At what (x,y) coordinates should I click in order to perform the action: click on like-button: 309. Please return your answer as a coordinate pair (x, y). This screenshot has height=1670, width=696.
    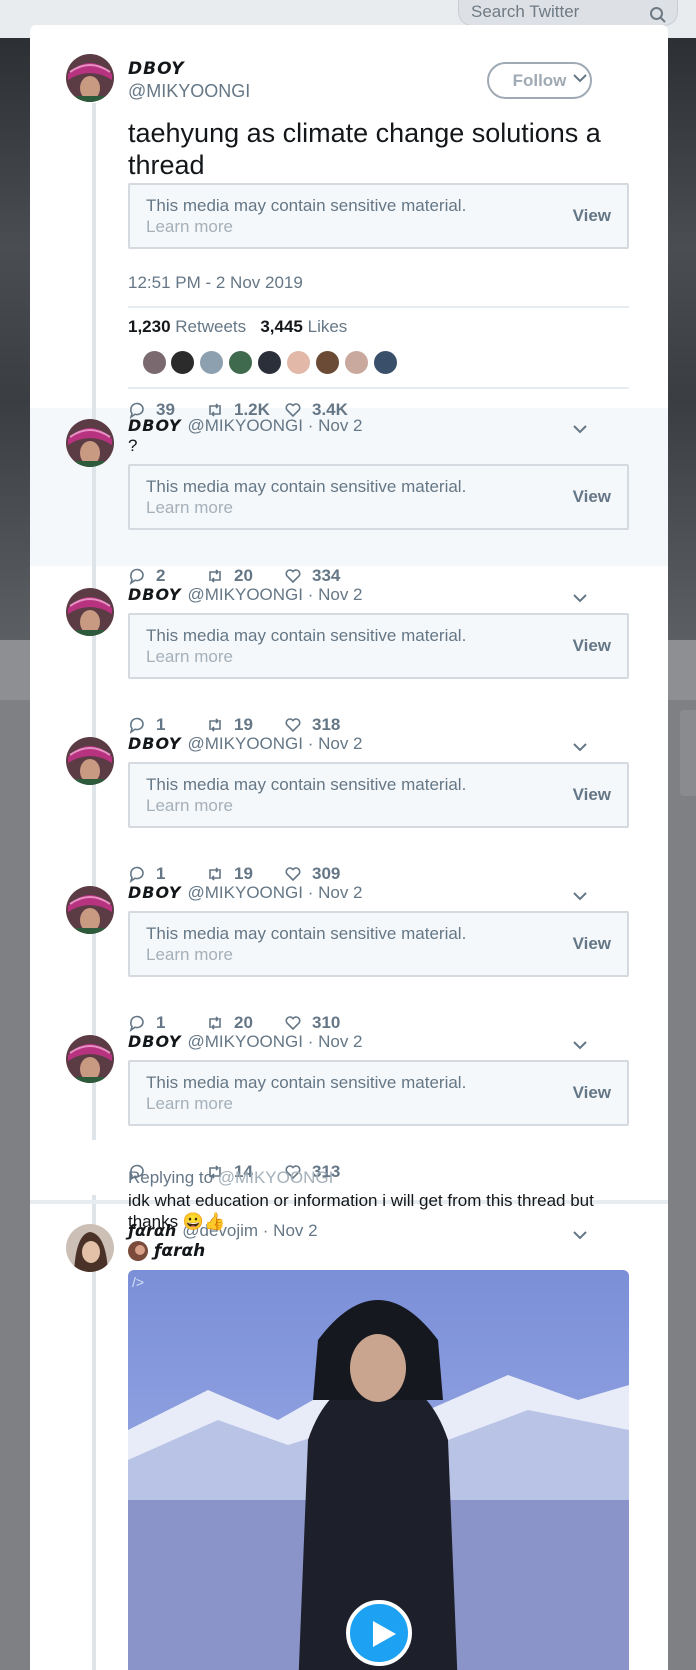
    Looking at the image, I should click on (312, 874).